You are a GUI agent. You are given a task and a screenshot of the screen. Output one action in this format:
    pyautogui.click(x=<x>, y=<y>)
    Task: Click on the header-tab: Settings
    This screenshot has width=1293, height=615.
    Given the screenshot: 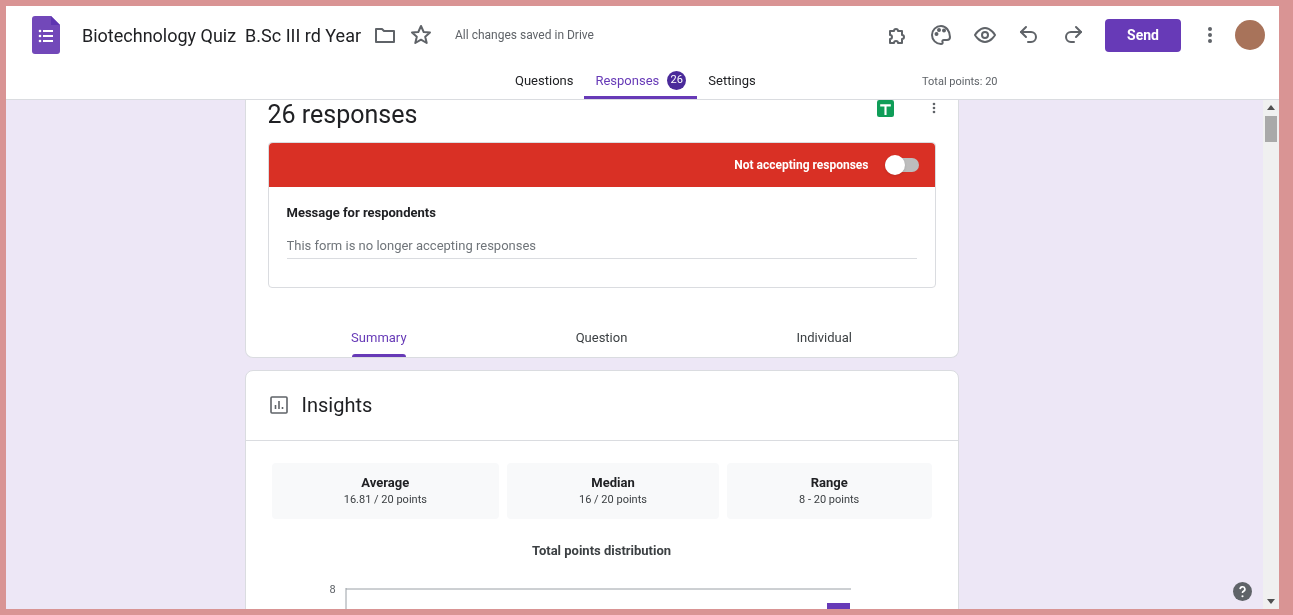 What is the action you would take?
    pyautogui.click(x=732, y=82)
    